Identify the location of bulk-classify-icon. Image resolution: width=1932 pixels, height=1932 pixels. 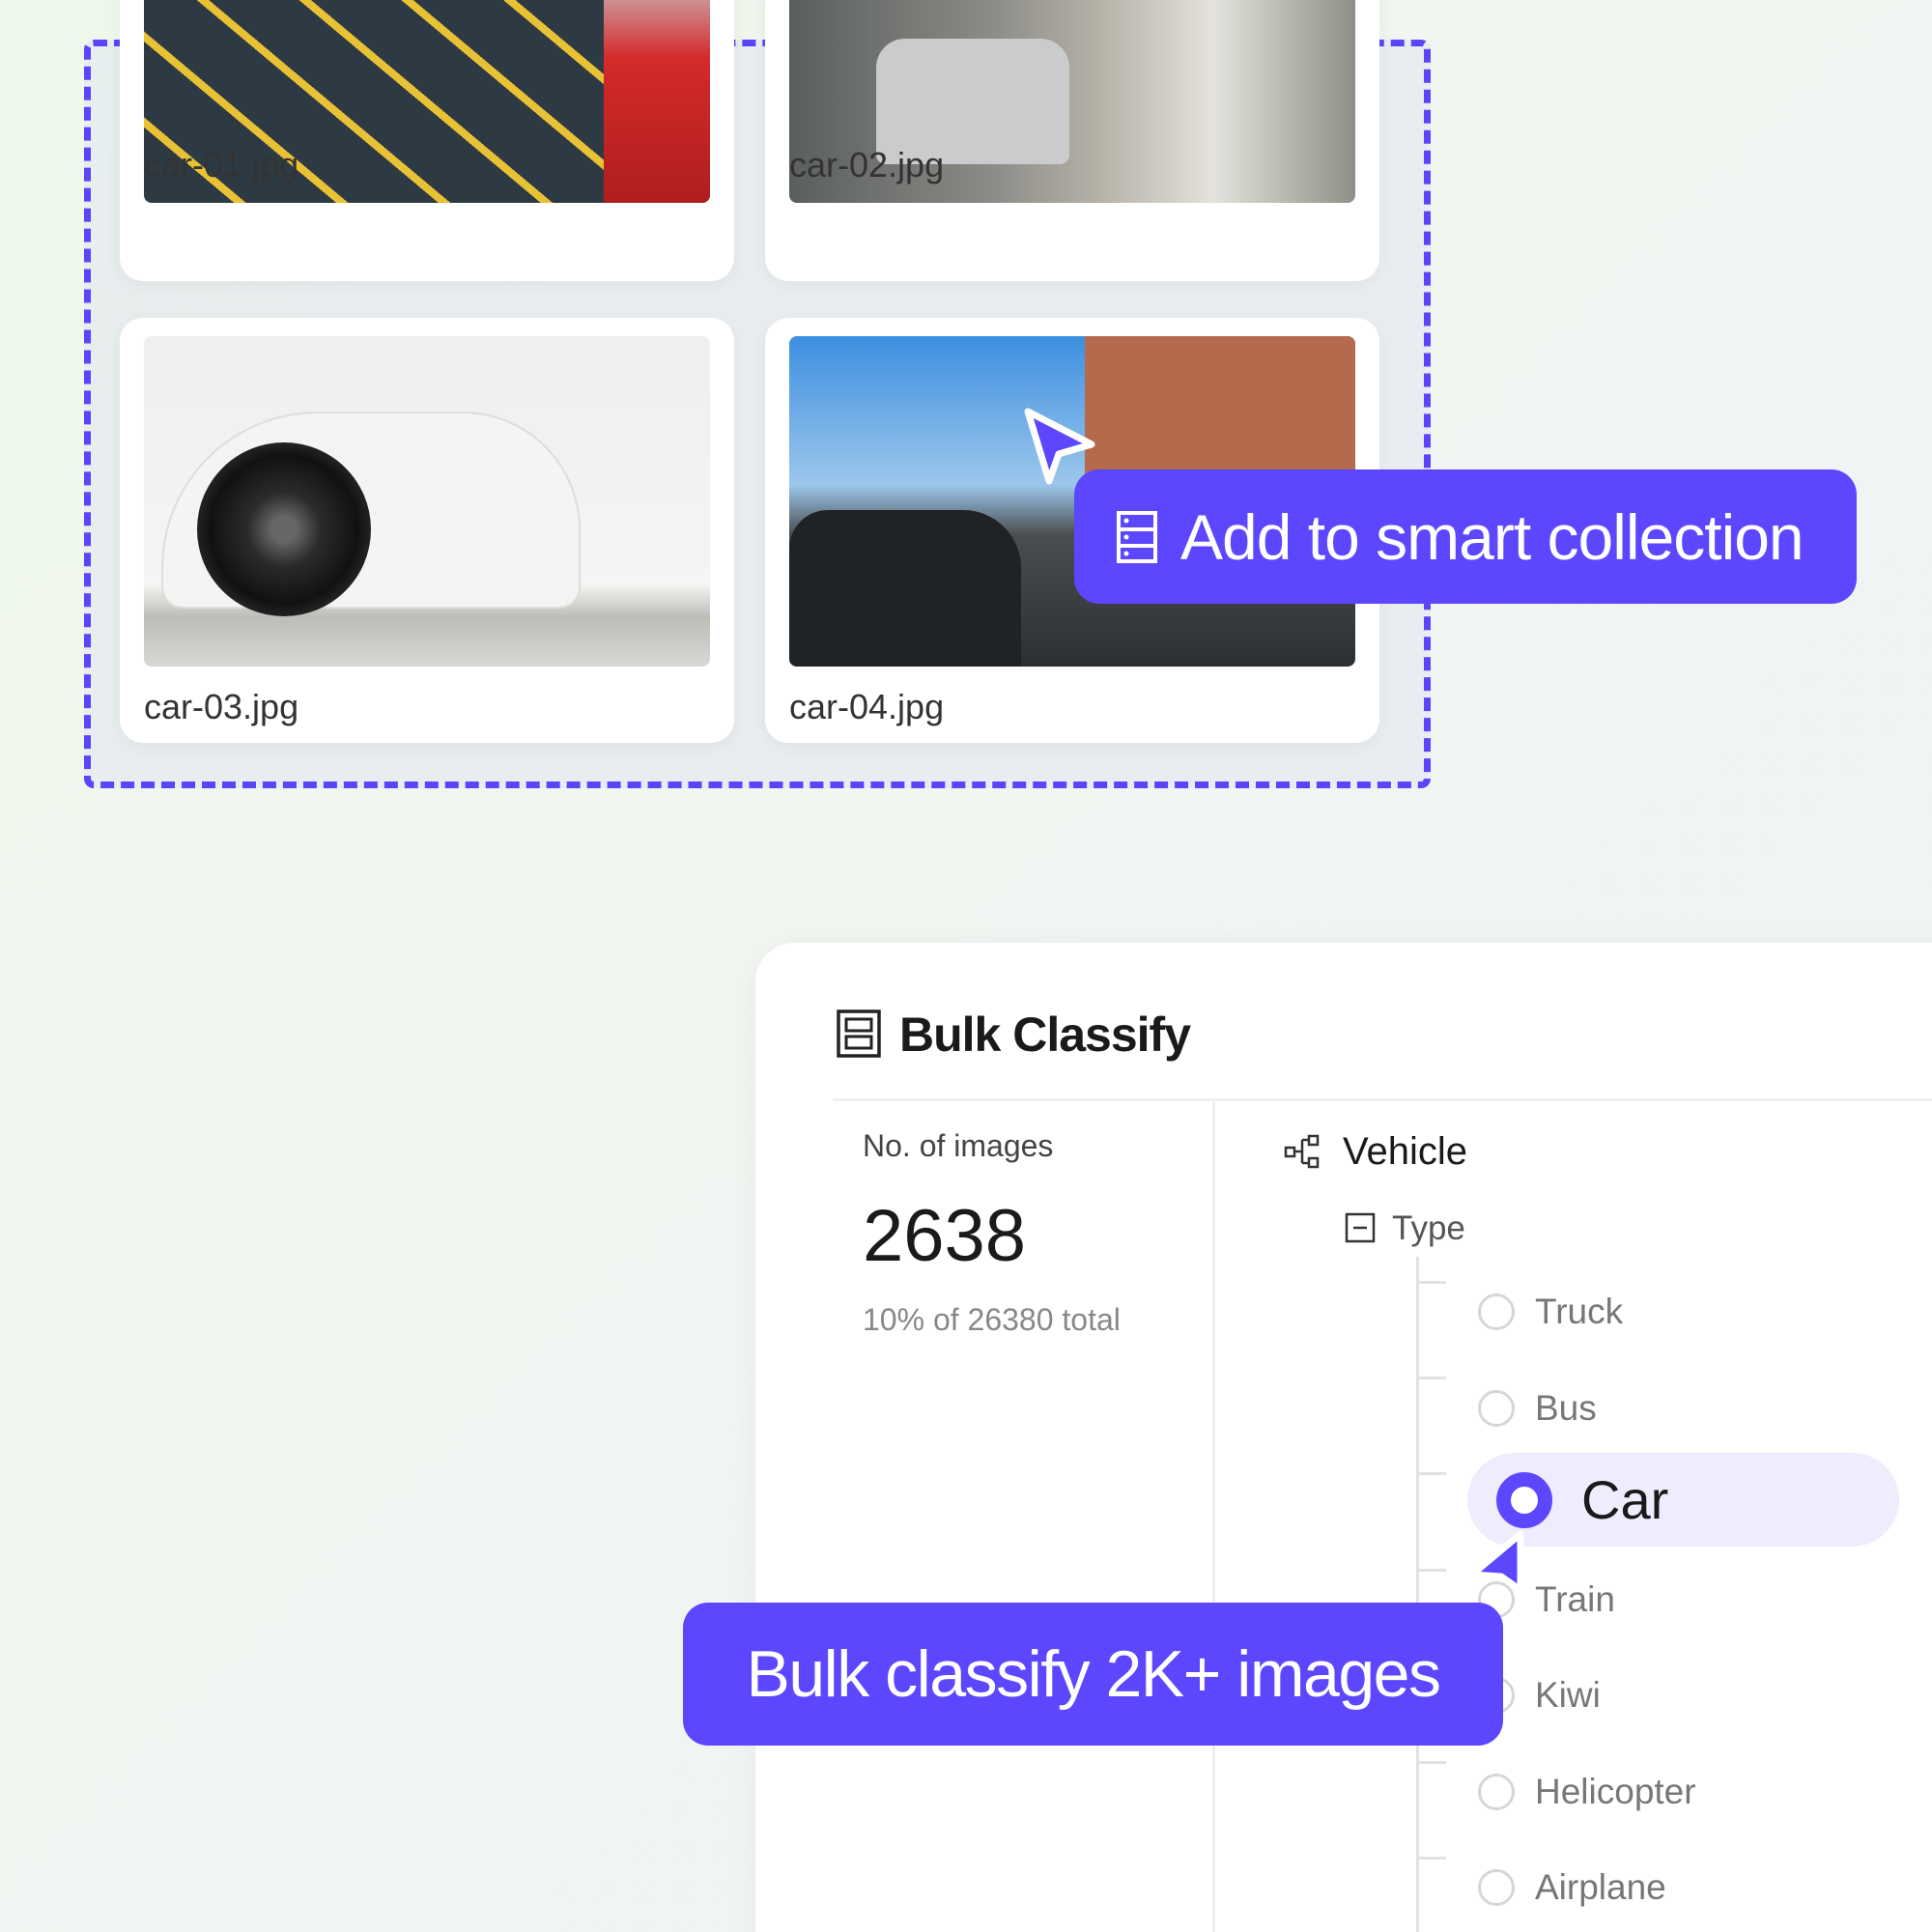
(859, 1033).